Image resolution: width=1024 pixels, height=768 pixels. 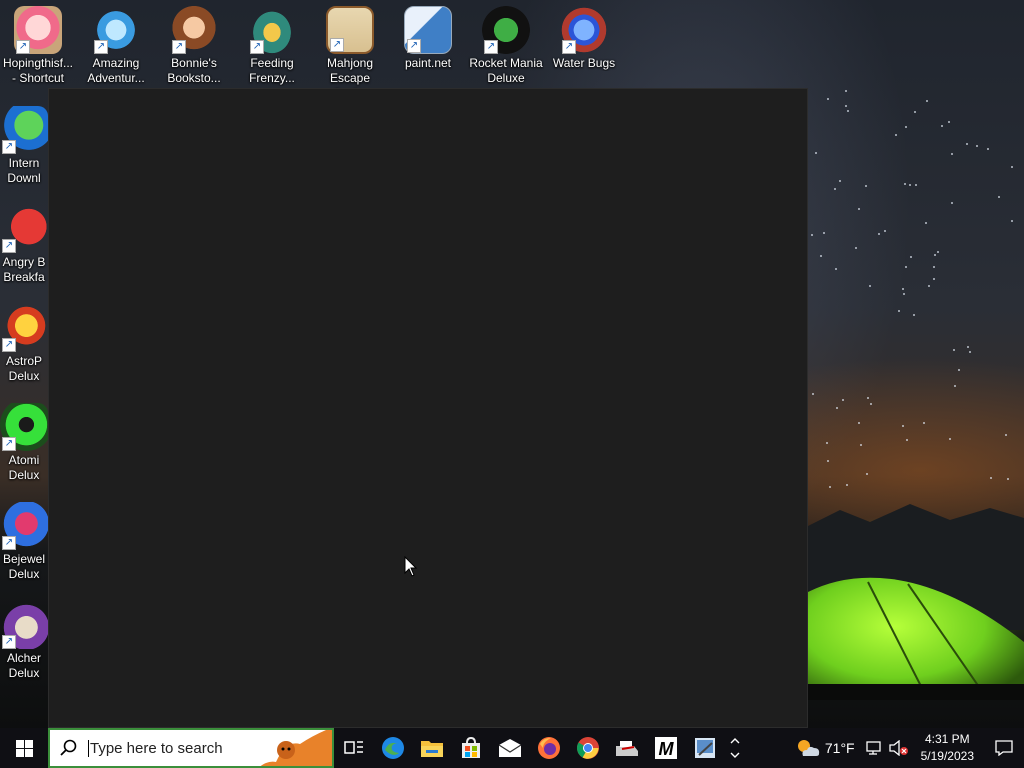 I want to click on desktop-icon-gem-2: ↗ Bejewel Delux, so click(x=24, y=539).